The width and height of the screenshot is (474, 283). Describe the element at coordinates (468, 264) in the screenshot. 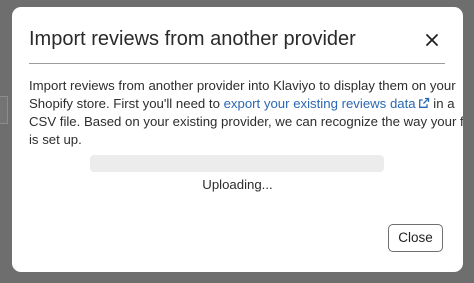

I see `background-text-fragment` at that location.